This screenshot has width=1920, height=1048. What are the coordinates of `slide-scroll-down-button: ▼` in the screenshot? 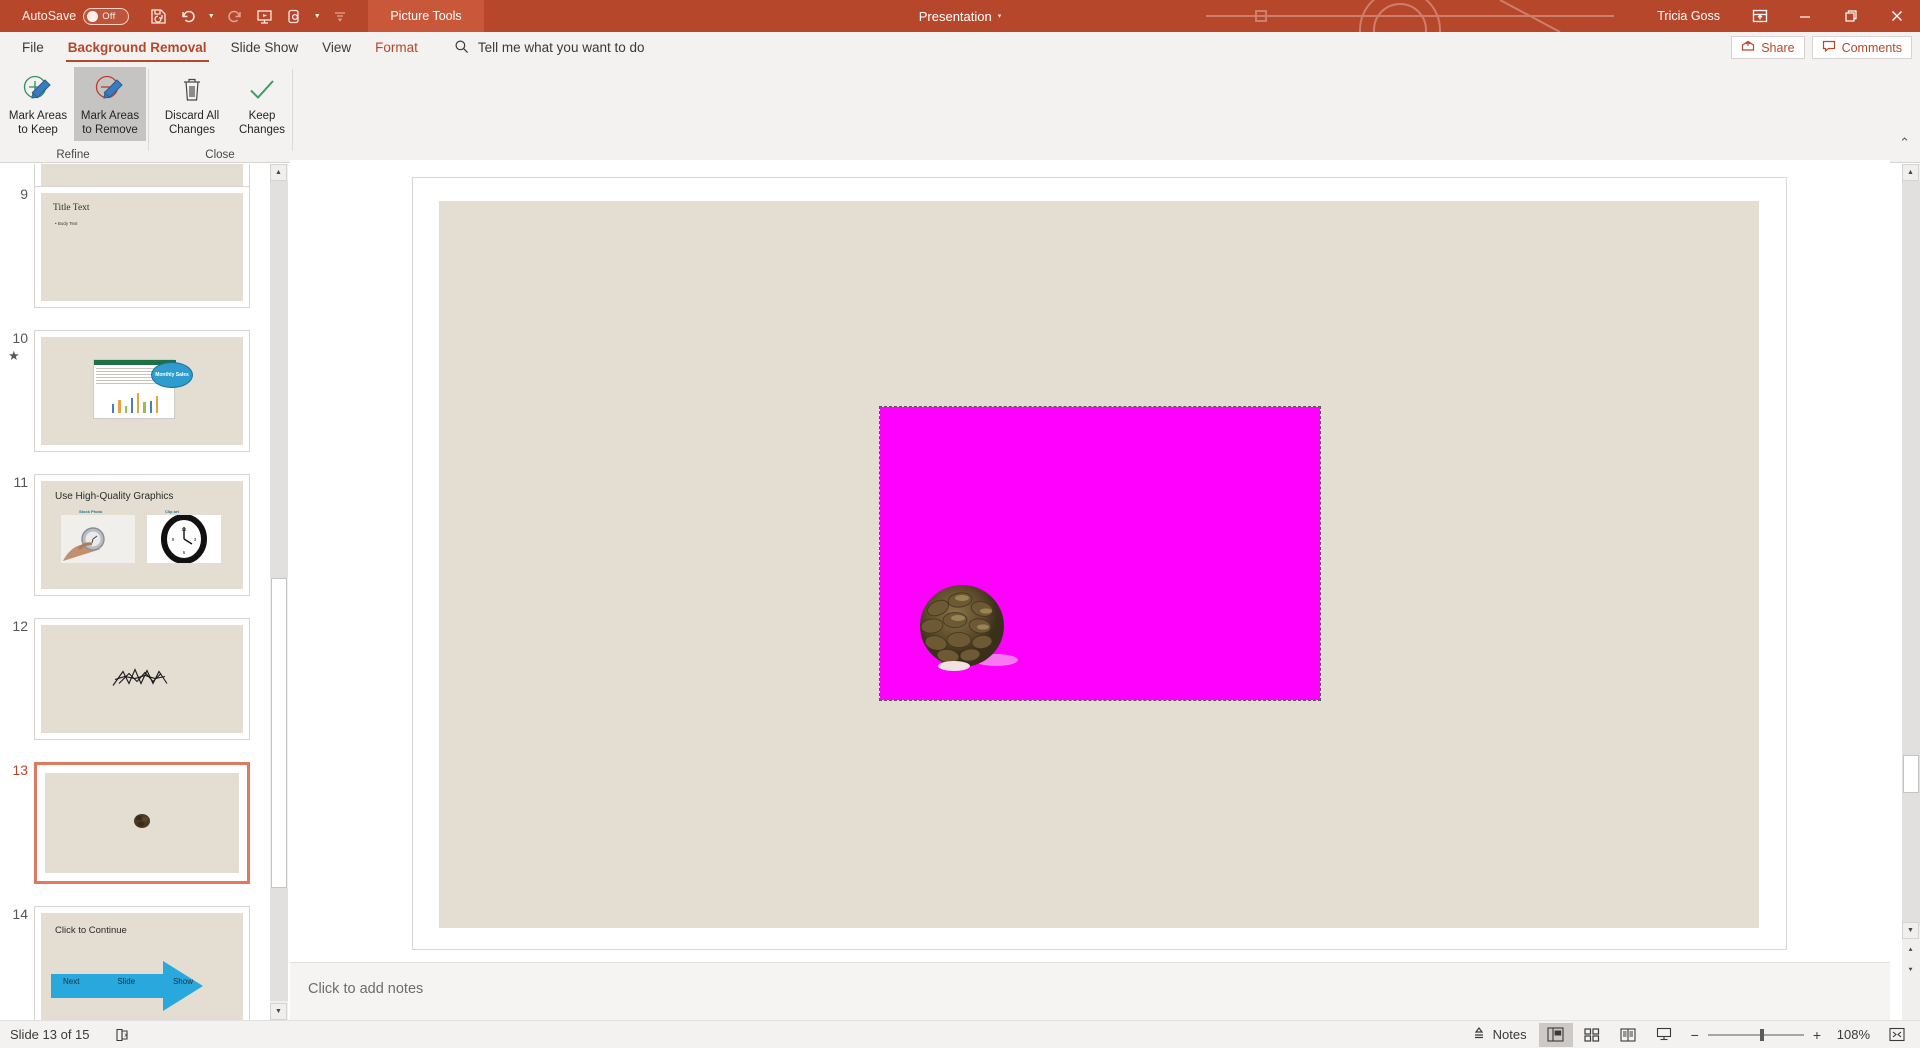 It's located at (1910, 930).